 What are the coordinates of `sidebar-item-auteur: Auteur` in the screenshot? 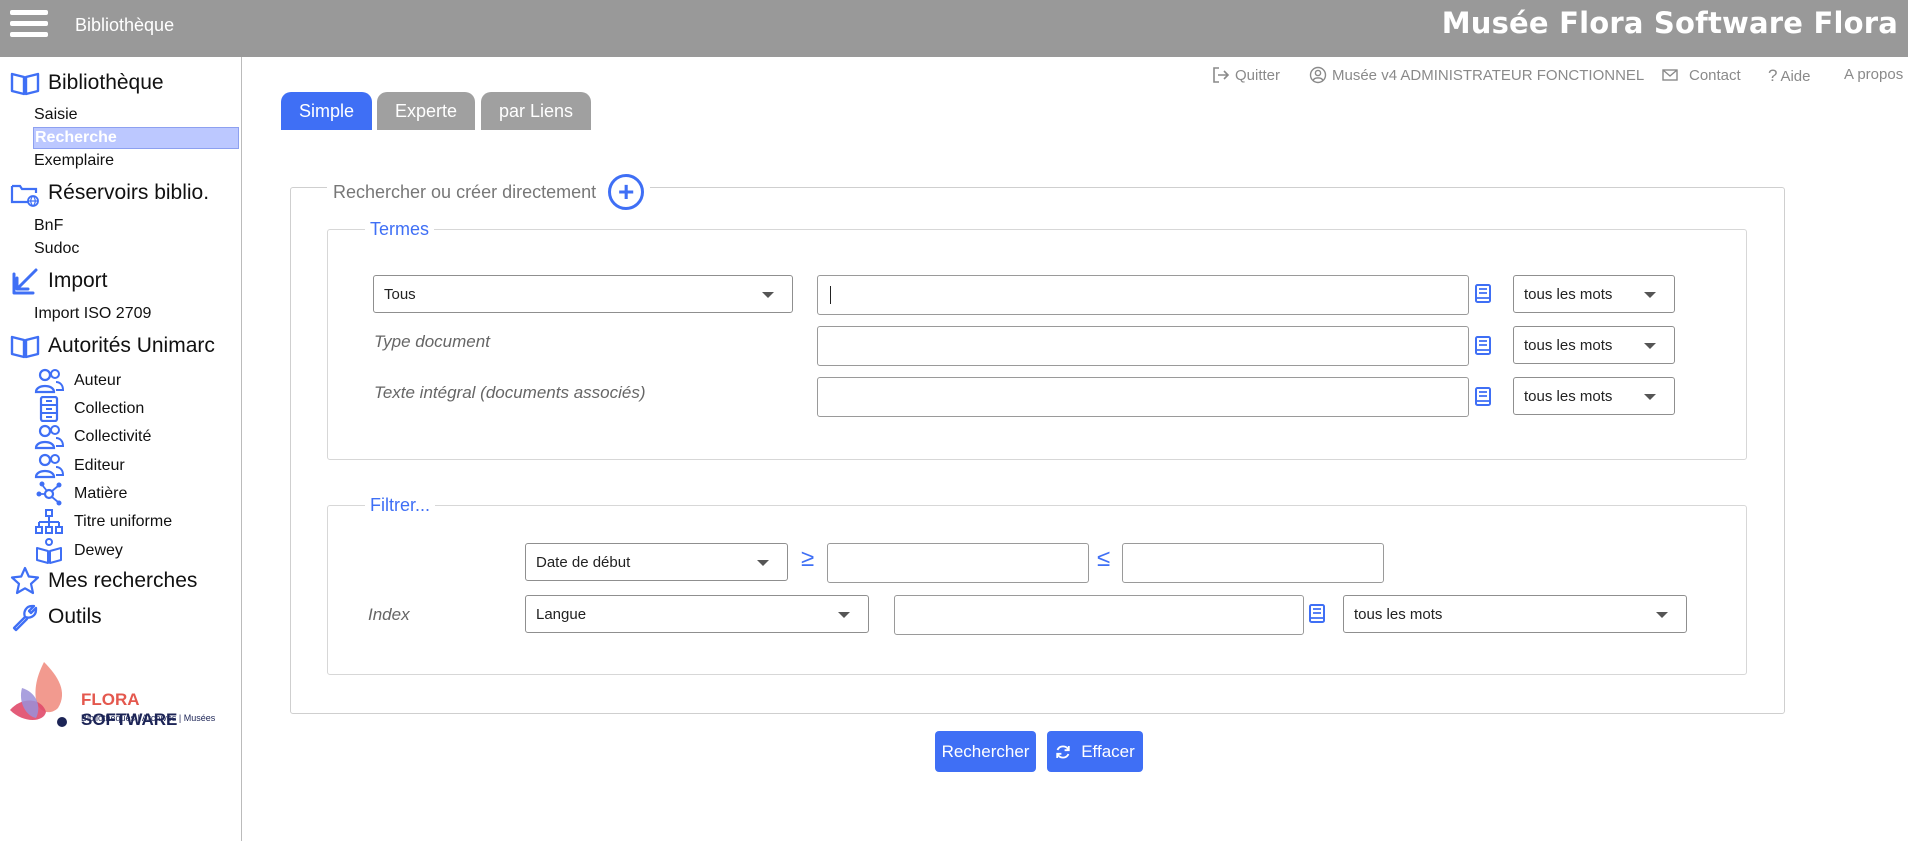 It's located at (77, 381).